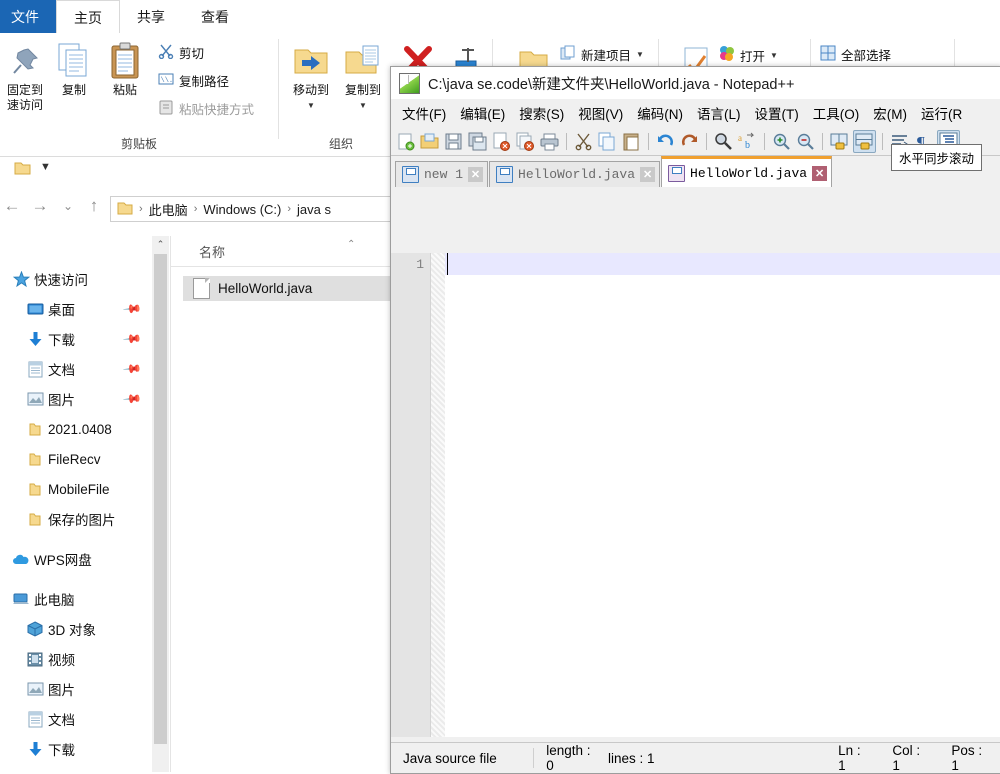 The height and width of the screenshot is (774, 1000). What do you see at coordinates (193, 80) in the screenshot?
I see `copy-path-button: \\.. 复制路径` at bounding box center [193, 80].